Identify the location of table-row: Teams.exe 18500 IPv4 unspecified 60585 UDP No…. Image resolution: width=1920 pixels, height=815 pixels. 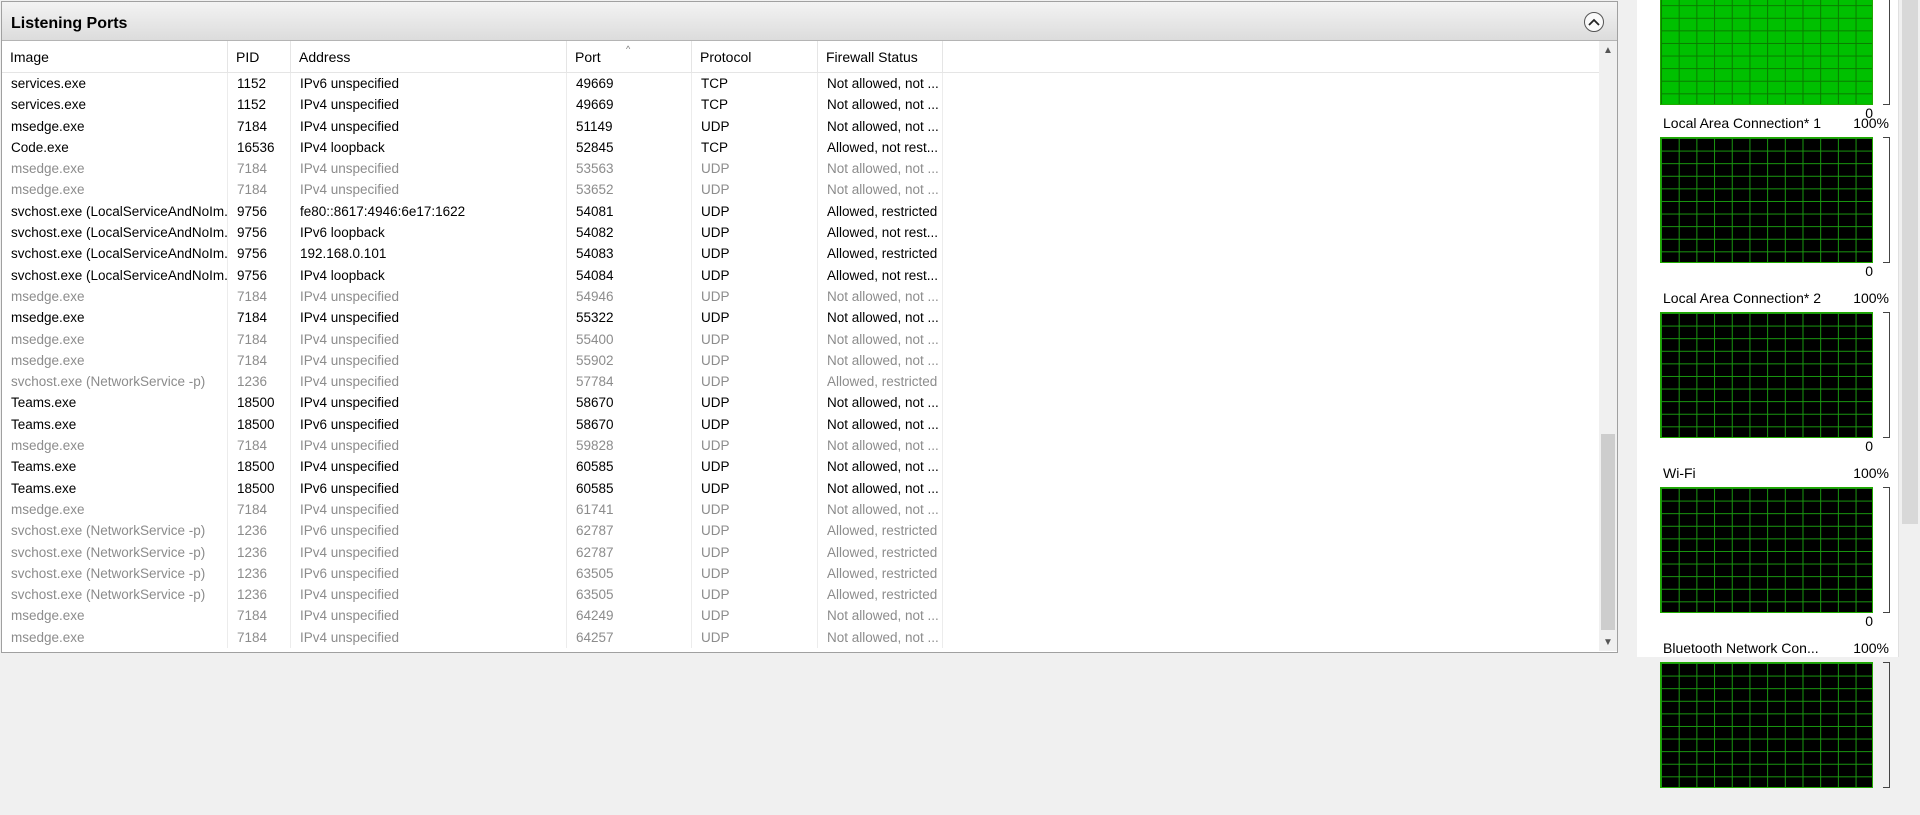
(800, 467).